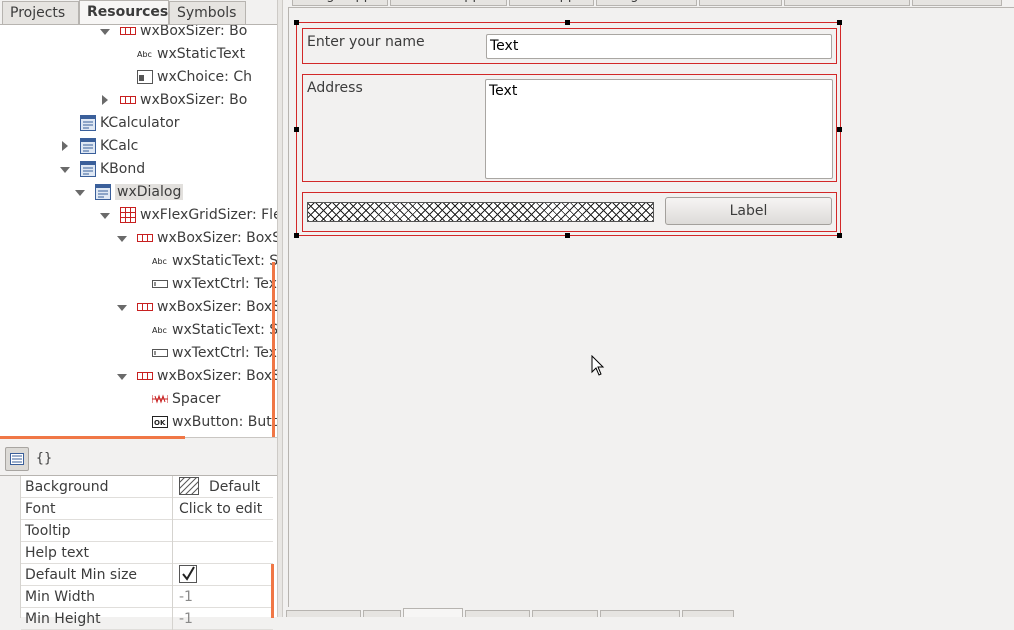 The height and width of the screenshot is (630, 1014). I want to click on tree-item: Spacer, so click(186, 399).